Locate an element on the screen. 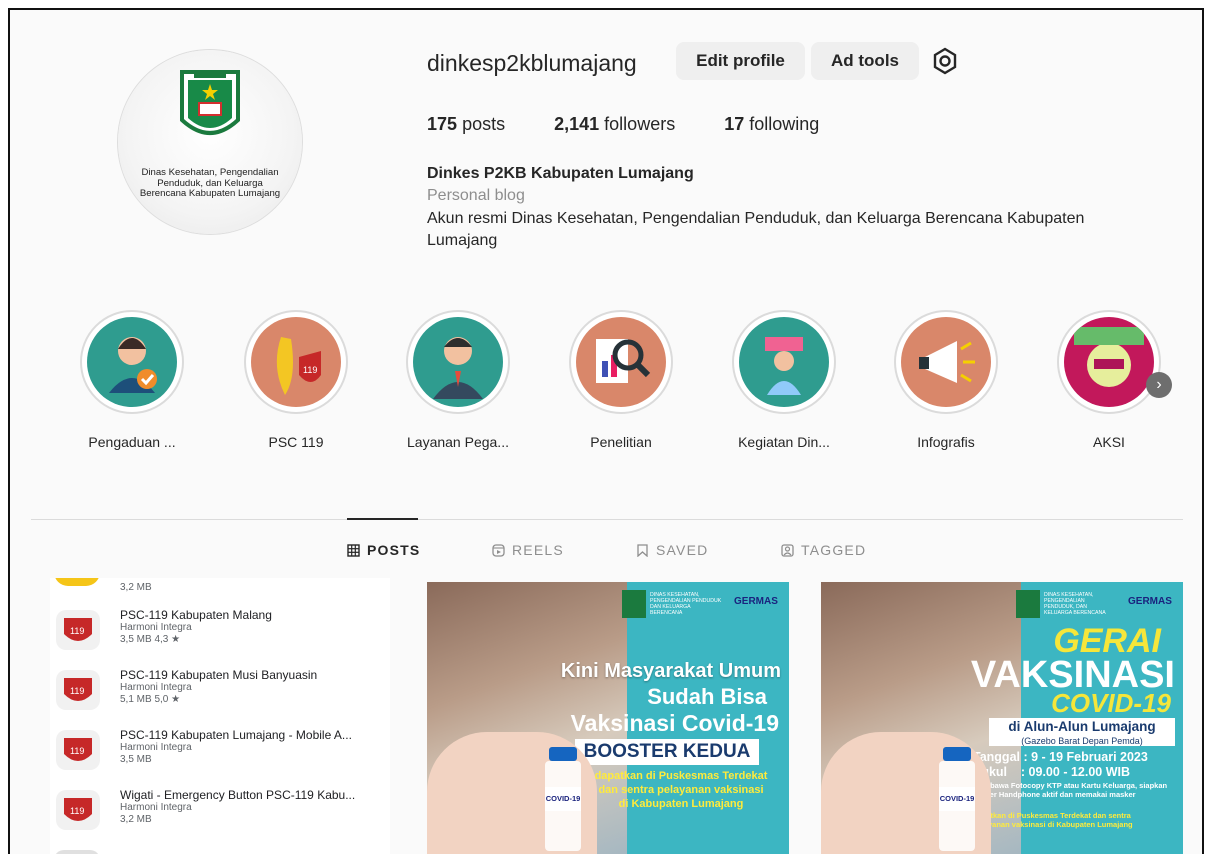  profile-stats: 175 posts 2,141 followers 17 following is located at coordinates (645, 124).